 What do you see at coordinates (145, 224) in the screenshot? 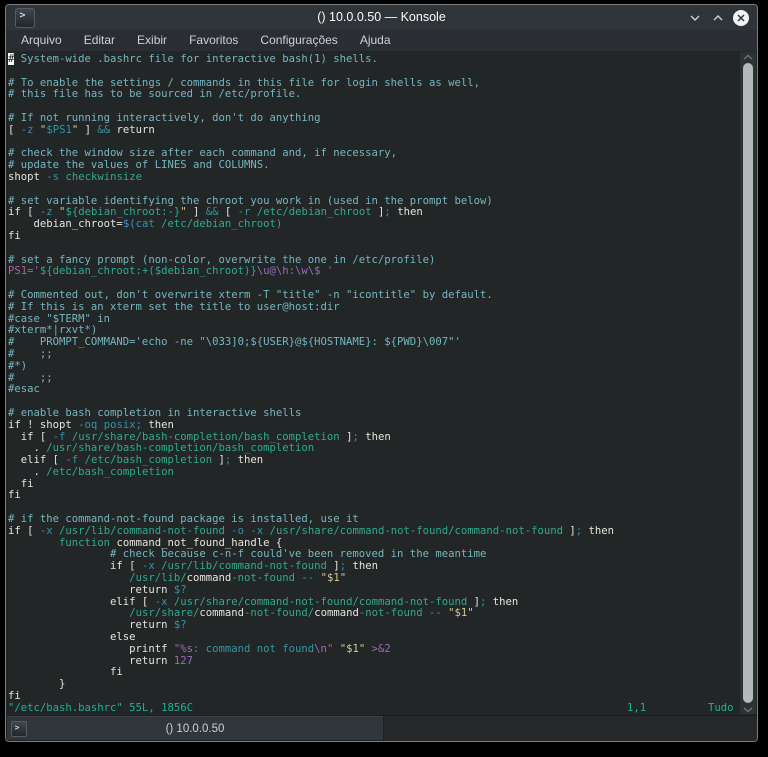
I see `terminal-line: debian_chroot=$(cat /etc/debian_chroot)` at bounding box center [145, 224].